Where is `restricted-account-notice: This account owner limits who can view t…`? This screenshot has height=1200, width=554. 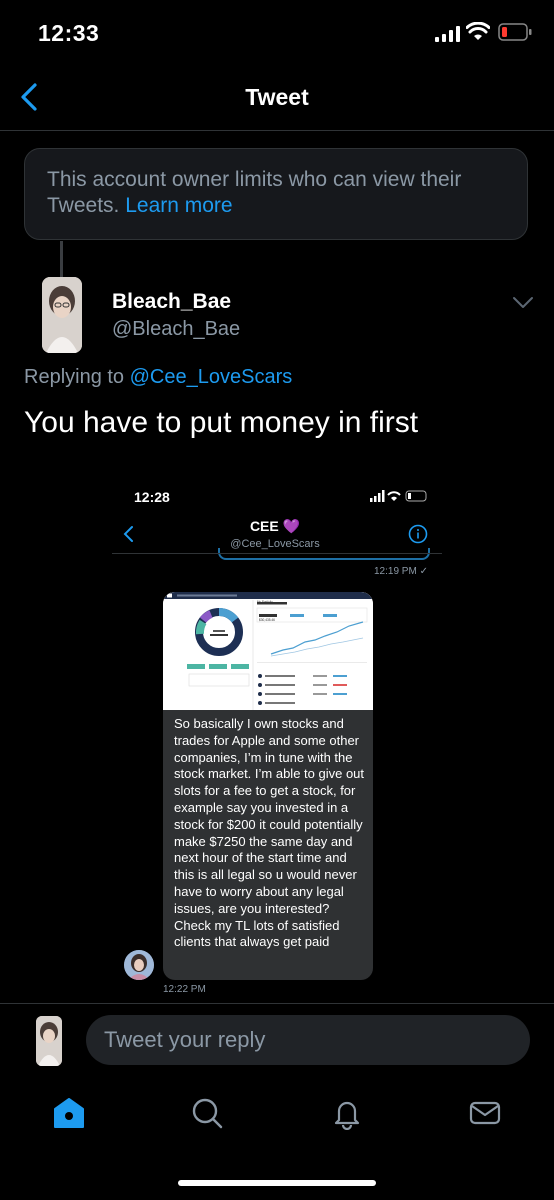 restricted-account-notice: This account owner limits who can view t… is located at coordinates (276, 194).